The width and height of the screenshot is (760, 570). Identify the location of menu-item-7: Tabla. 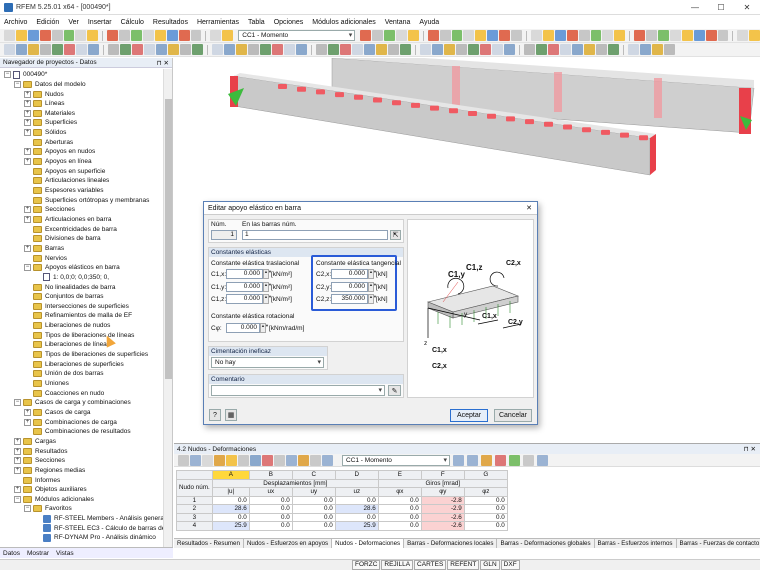
(256, 22).